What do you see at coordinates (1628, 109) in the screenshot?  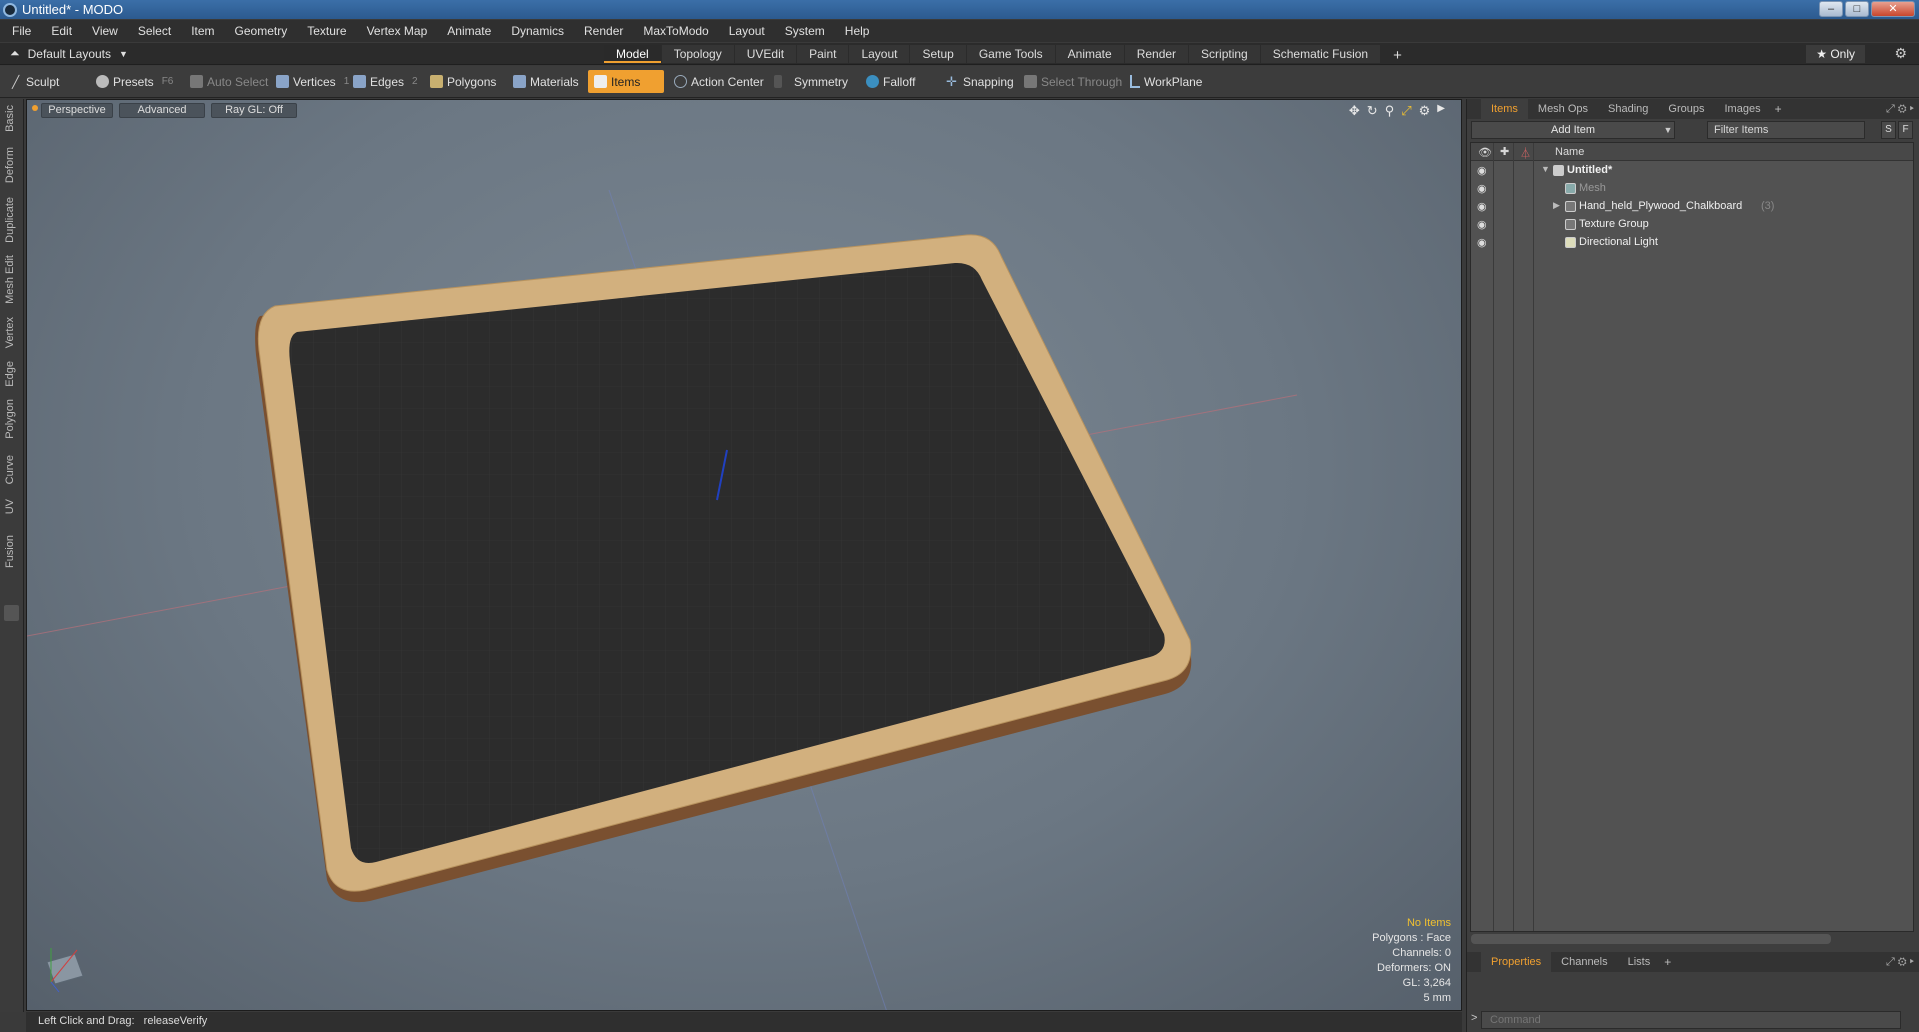 I see `tab-shading: Shading` at bounding box center [1628, 109].